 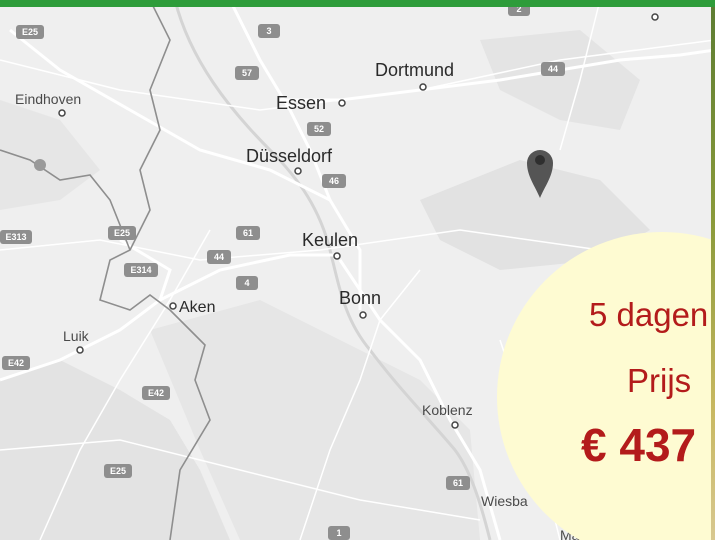 What do you see at coordinates (246, 283) in the screenshot?
I see `road-shield-label: 4` at bounding box center [246, 283].